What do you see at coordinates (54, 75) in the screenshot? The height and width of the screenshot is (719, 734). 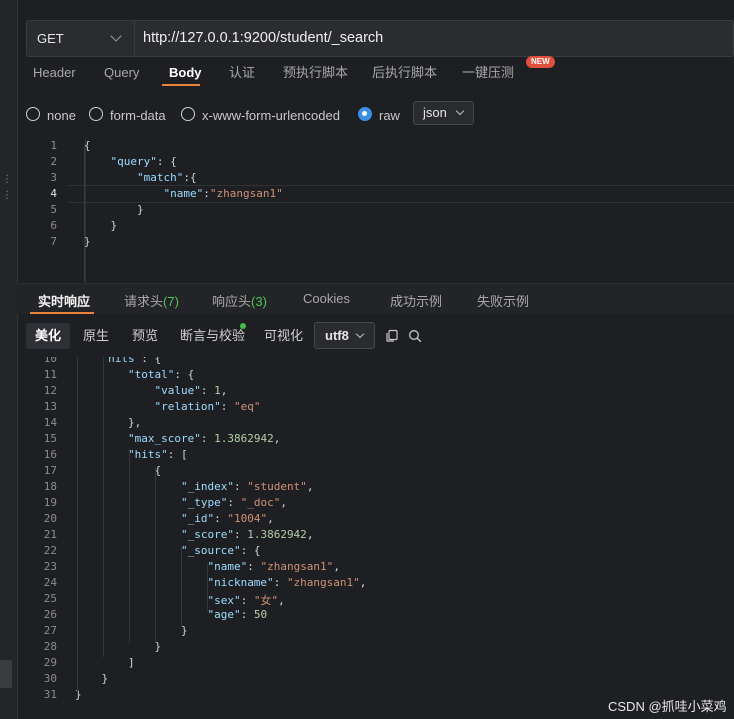 I see `tab-header: Header` at bounding box center [54, 75].